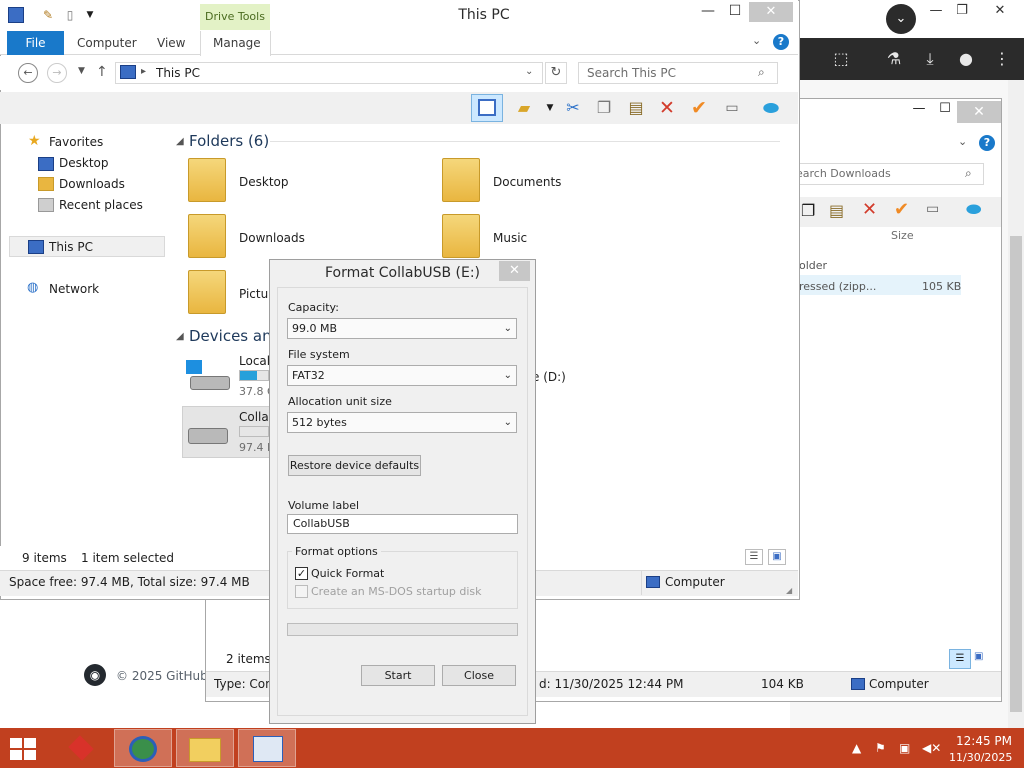  What do you see at coordinates (549, 377) in the screenshot?
I see `drive-d-label: e (D:)` at bounding box center [549, 377].